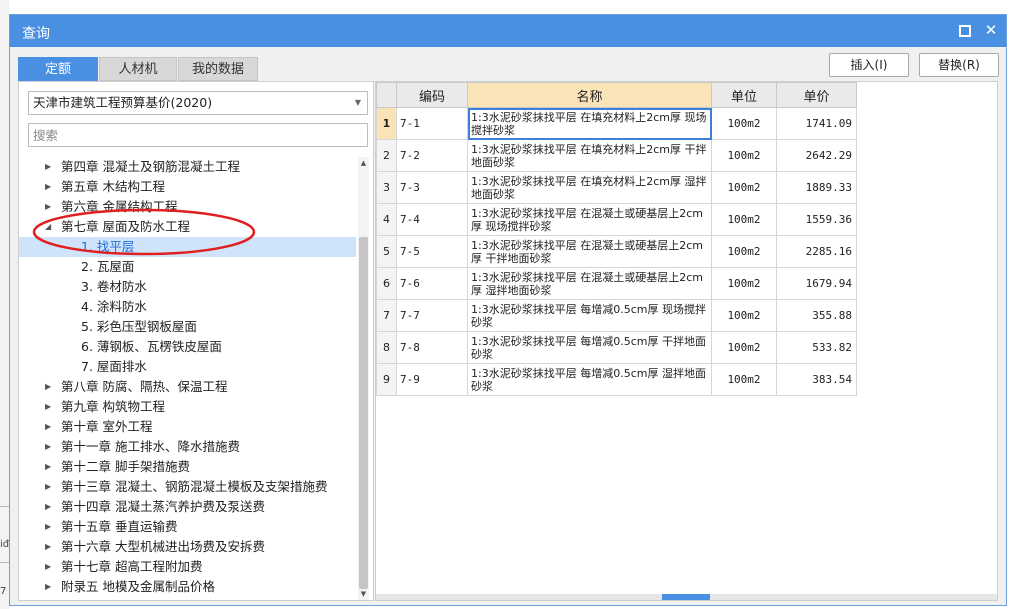 Image resolution: width=1009 pixels, height=609 pixels. What do you see at coordinates (187, 567) in the screenshot?
I see `tree-item-chapter: ▶ 第十七章 超高工程附加费` at bounding box center [187, 567].